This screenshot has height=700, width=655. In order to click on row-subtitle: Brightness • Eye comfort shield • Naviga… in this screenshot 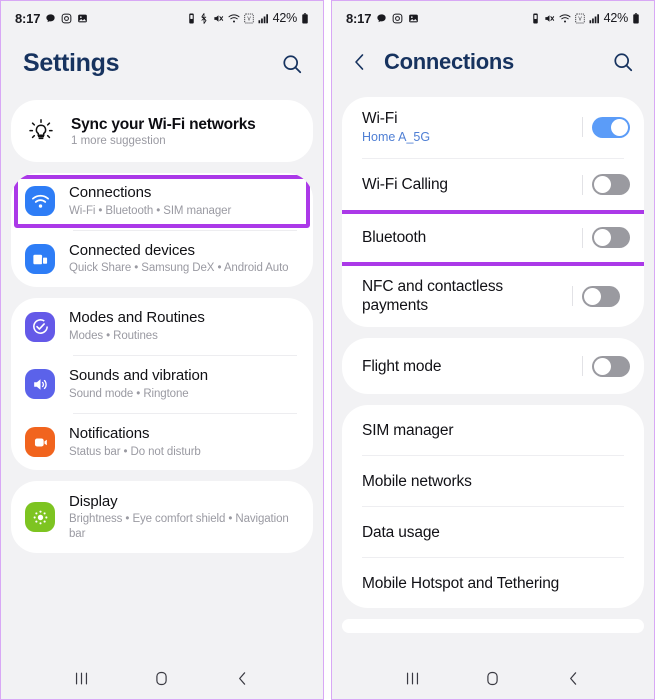, I will do `click(179, 527)`.